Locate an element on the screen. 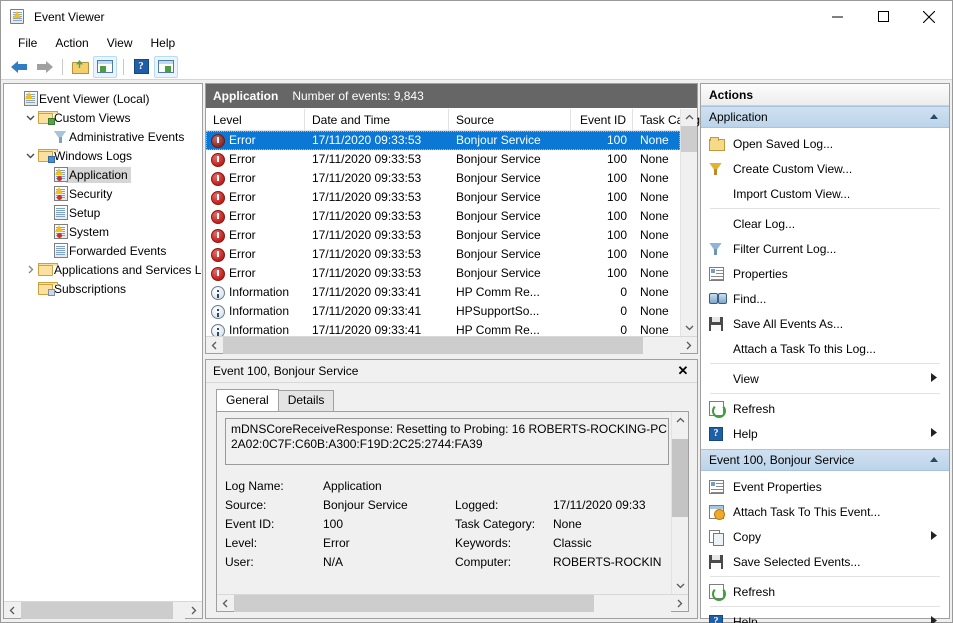 This screenshot has height=623, width=953. column-header-date-and-time: Date and Time is located at coordinates (377, 119).